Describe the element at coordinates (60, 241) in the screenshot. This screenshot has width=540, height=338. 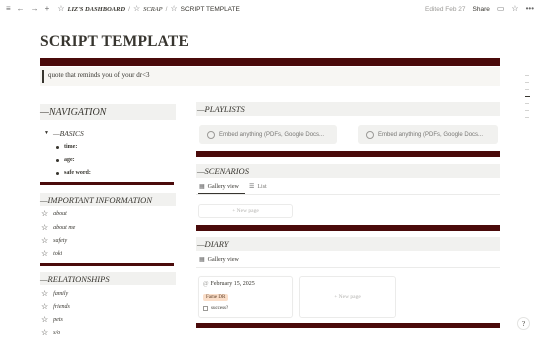
I see `link-label: safety` at that location.